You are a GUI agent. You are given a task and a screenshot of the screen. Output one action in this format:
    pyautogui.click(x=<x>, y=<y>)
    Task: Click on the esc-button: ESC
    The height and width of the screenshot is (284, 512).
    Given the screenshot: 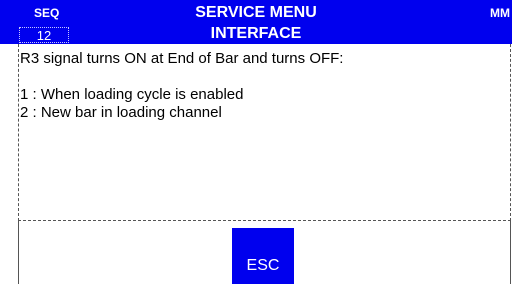 What is the action you would take?
    pyautogui.click(x=263, y=256)
    